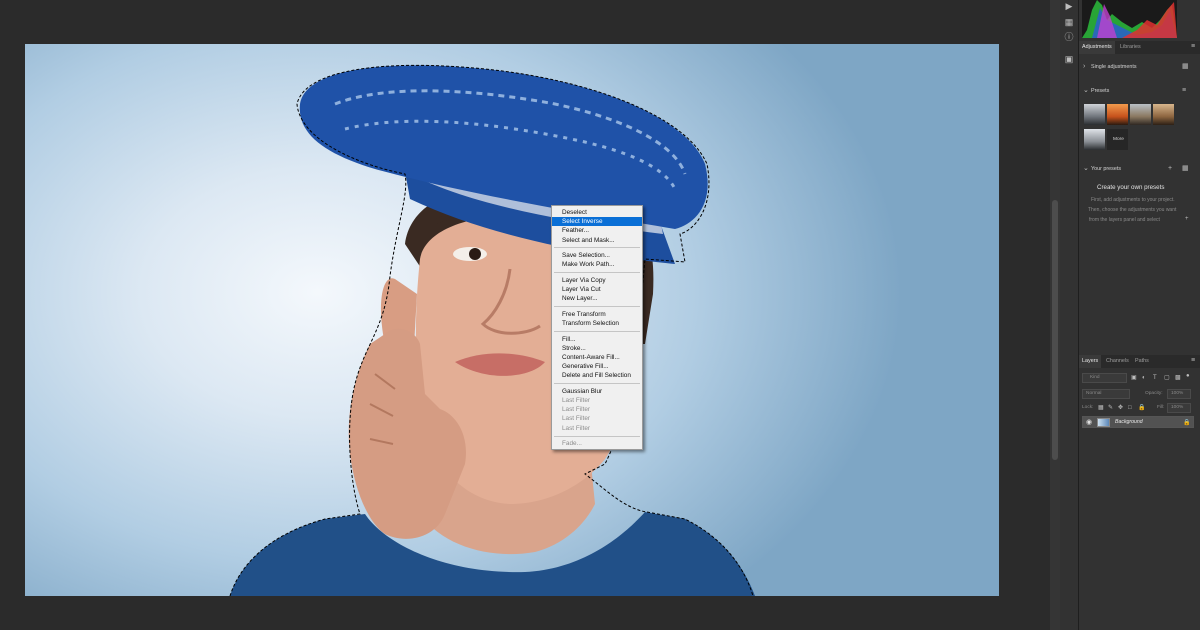 This screenshot has height=630, width=1200. Describe the element at coordinates (1187, 219) in the screenshot. I see `plus-icon: +` at that location.